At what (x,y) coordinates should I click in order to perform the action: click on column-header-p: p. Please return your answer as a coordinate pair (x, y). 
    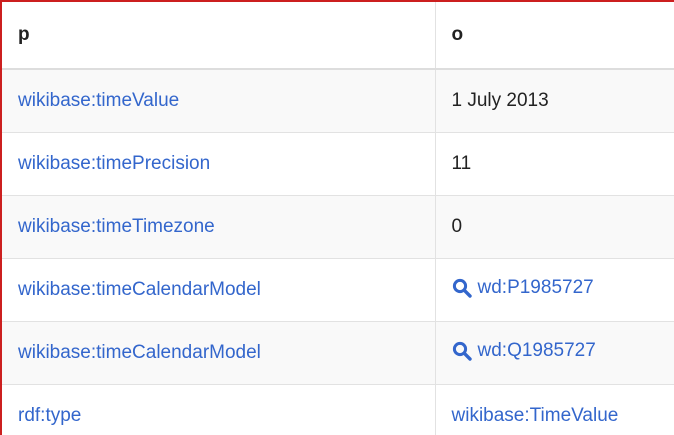
    Looking at the image, I should click on (219, 36).